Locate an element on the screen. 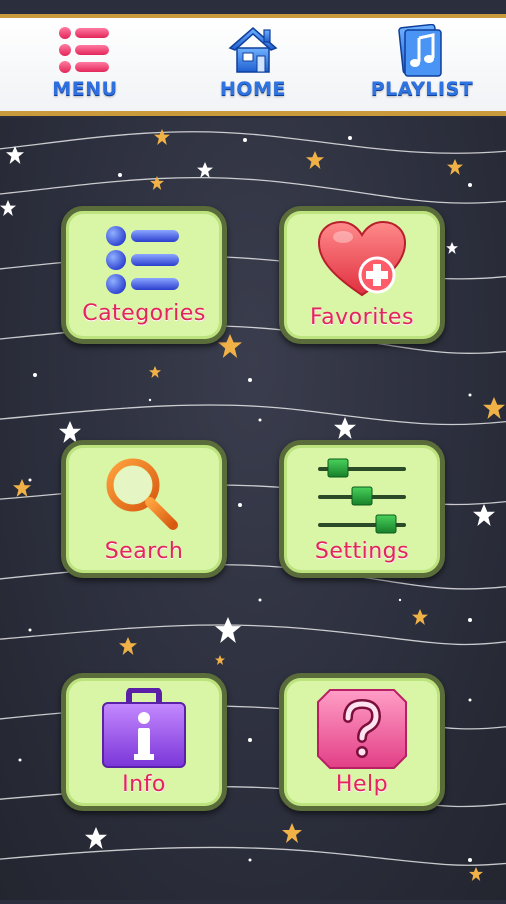 The width and height of the screenshot is (506, 904). menu-list-icon is located at coordinates (85, 52).